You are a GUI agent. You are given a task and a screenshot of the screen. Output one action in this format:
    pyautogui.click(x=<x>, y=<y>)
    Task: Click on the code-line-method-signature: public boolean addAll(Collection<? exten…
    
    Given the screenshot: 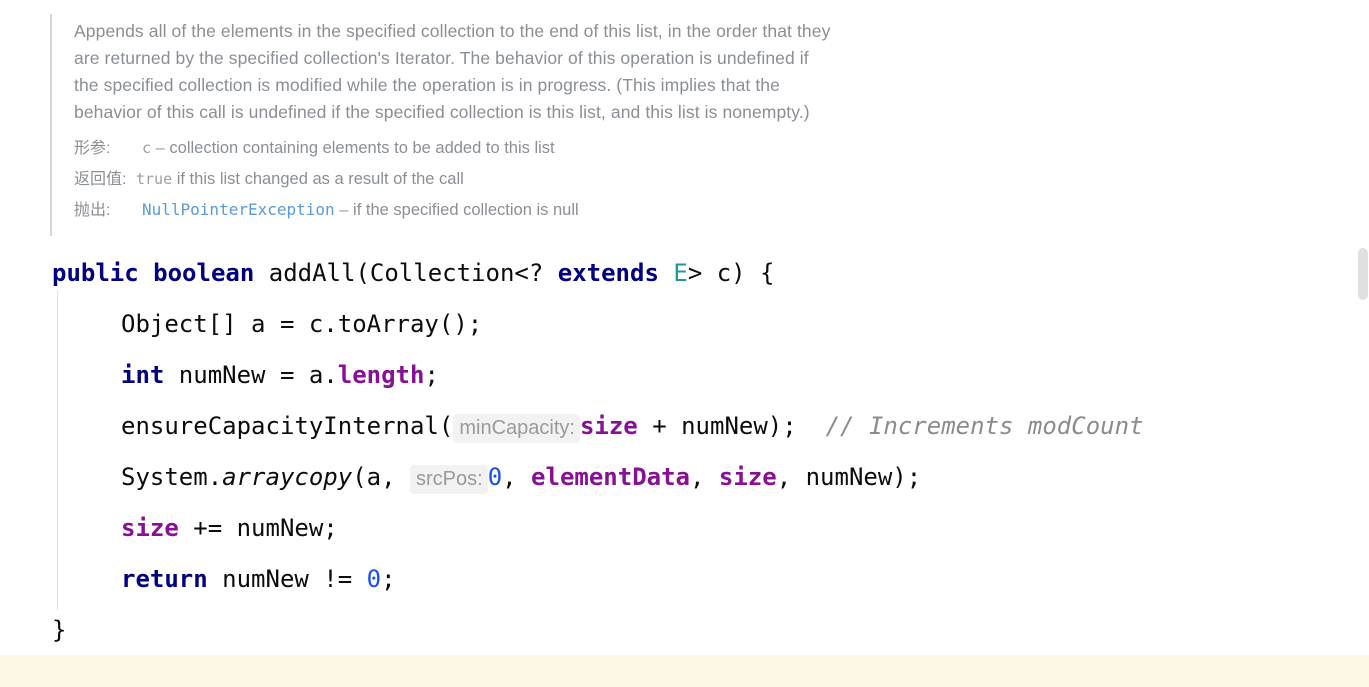 What is the action you would take?
    pyautogui.click(x=684, y=273)
    